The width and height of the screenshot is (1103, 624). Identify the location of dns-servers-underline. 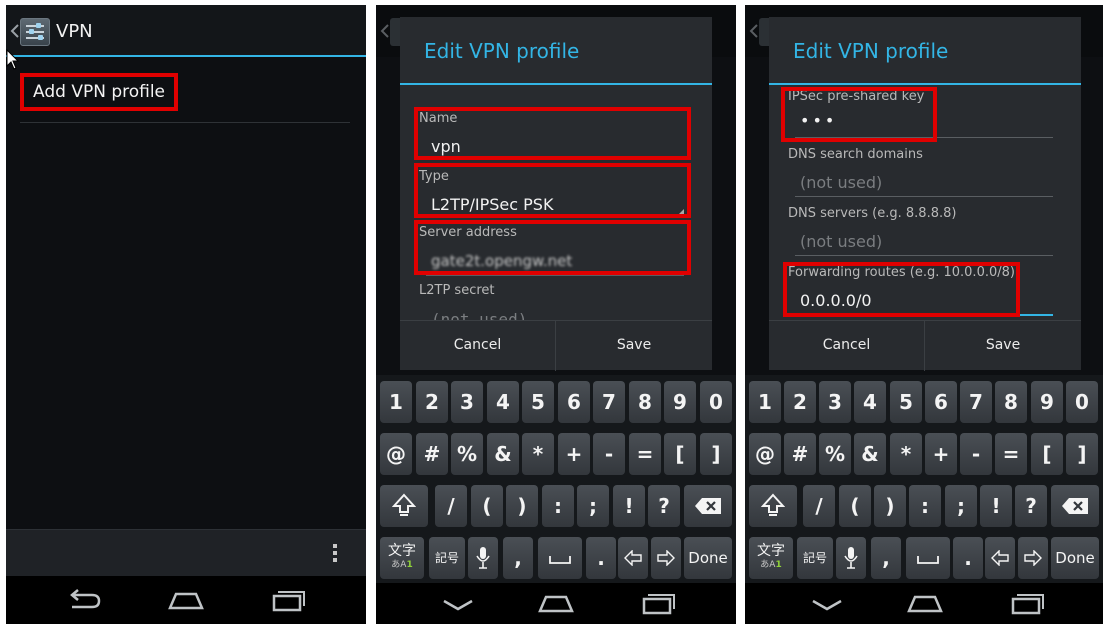
(924, 255).